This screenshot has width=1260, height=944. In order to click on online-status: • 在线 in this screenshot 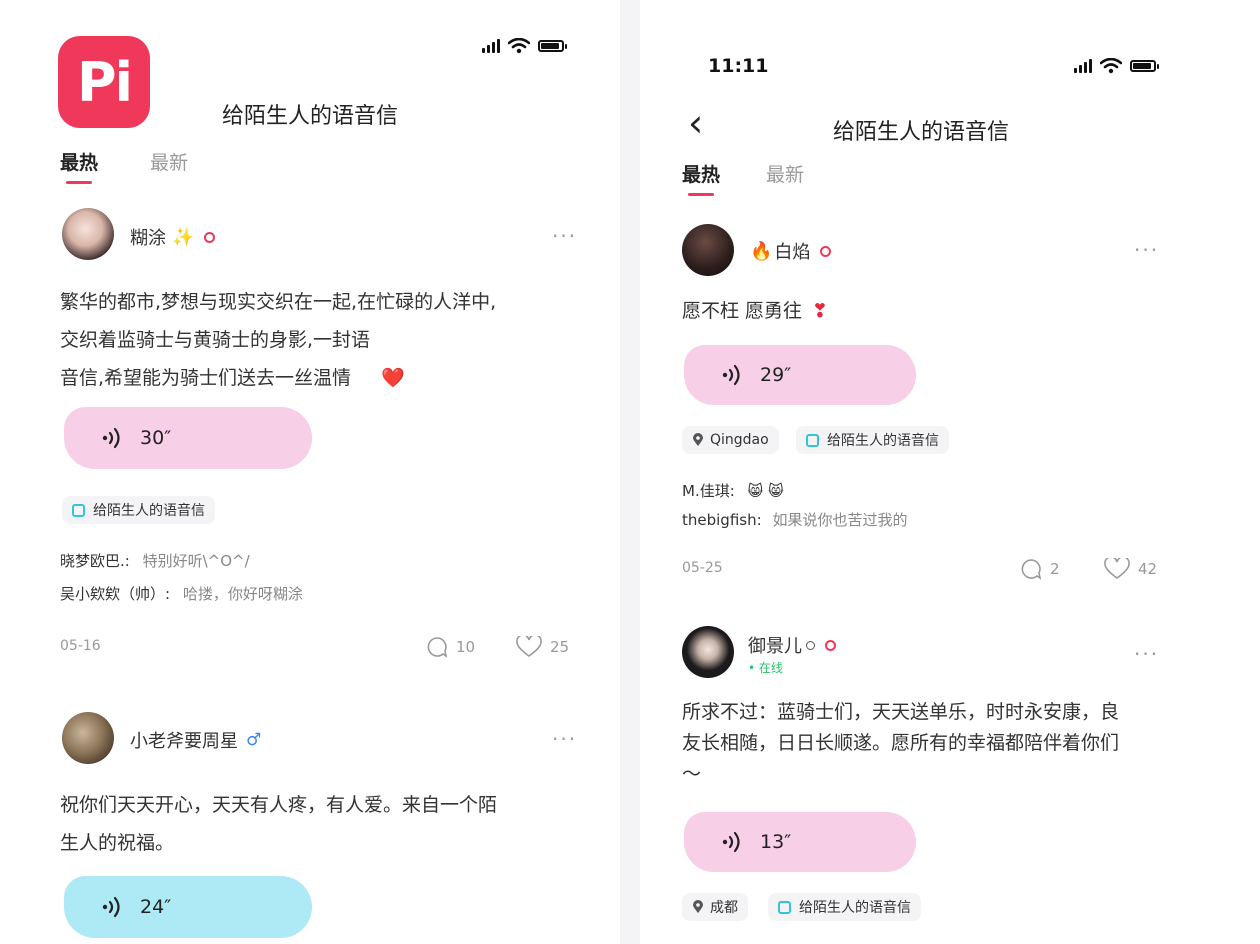, I will do `click(765, 668)`.